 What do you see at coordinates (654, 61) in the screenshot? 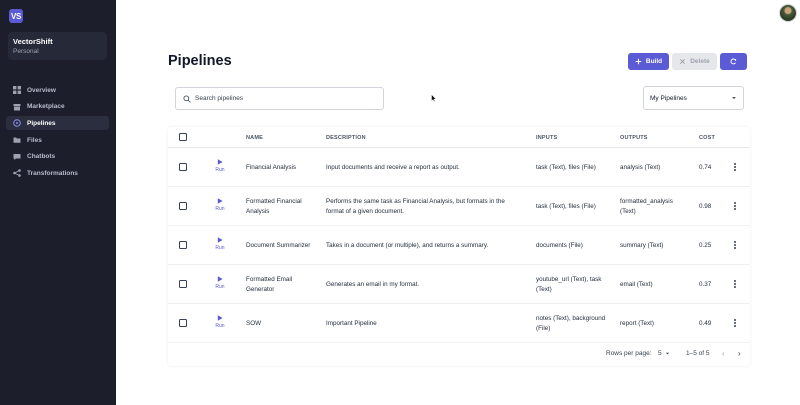
I see `build-button-label: Build` at bounding box center [654, 61].